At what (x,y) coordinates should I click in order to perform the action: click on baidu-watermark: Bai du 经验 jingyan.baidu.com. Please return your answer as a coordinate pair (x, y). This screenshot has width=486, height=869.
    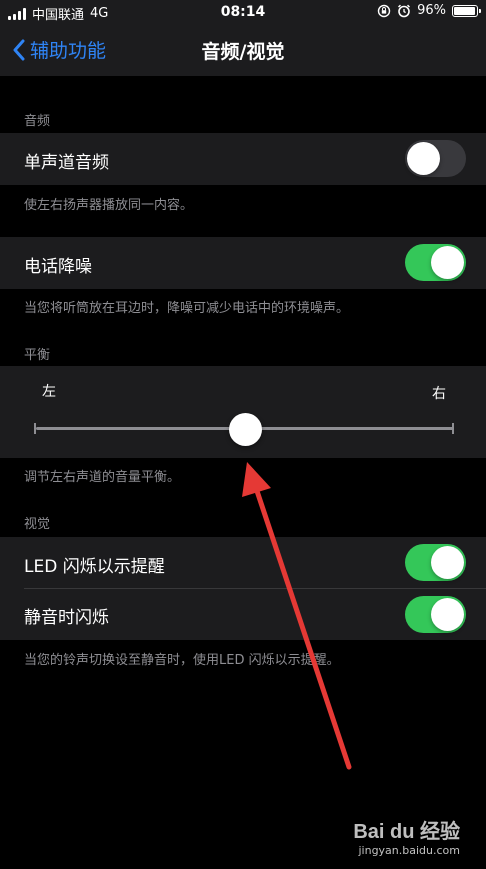
    Looking at the image, I should click on (406, 836).